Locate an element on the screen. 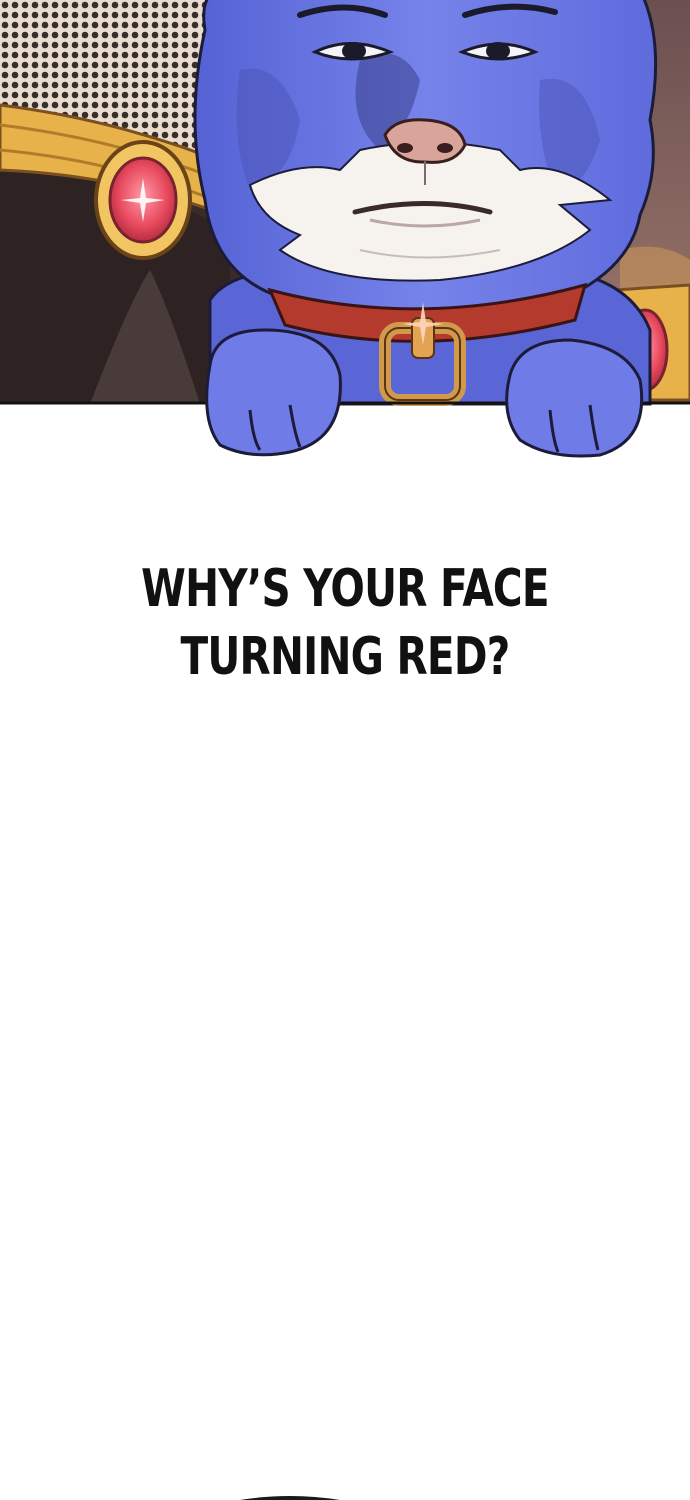 The image size is (690, 1500). caption-line-1: WHY’S YOUR FACE is located at coordinates (345, 589).